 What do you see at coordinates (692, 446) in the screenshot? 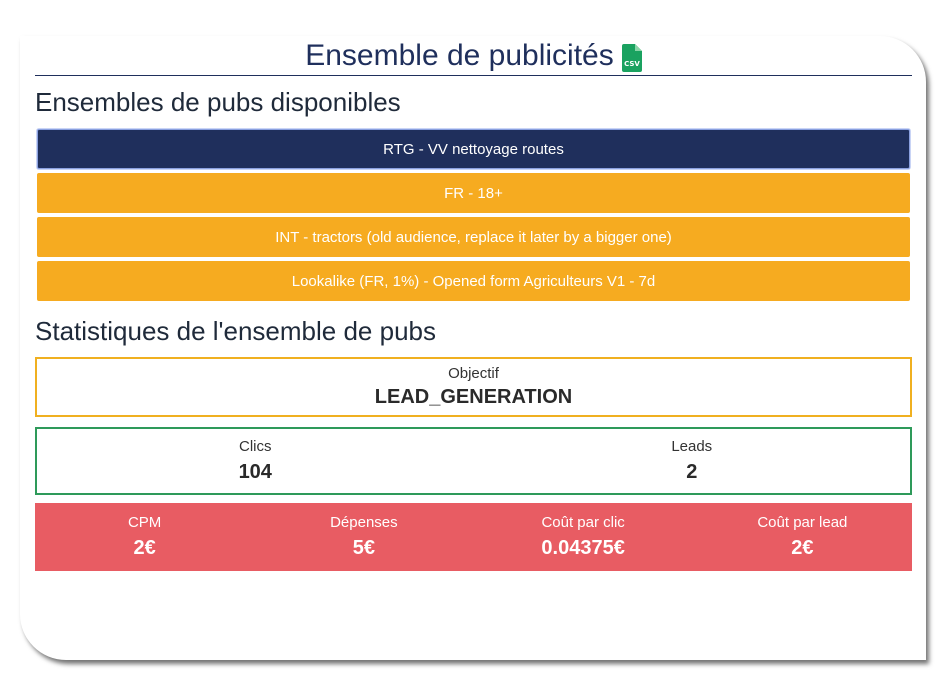
I see `leads-label: Leads` at bounding box center [692, 446].